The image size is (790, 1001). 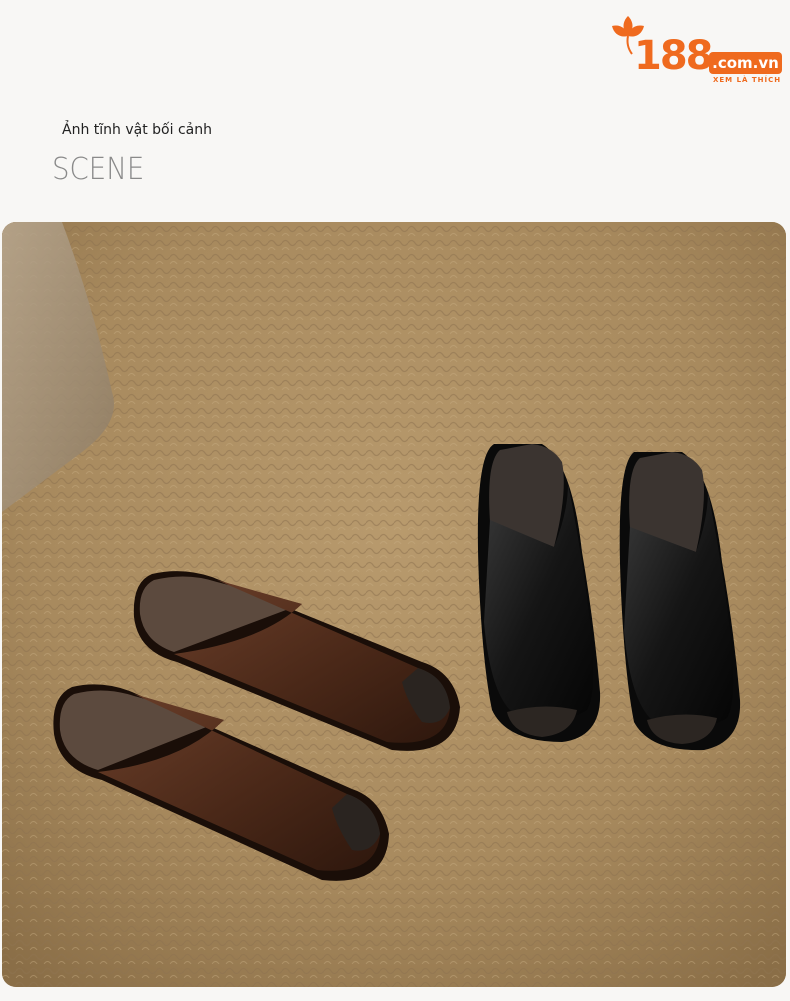 I want to click on section-caption: Ảnh tĩnh vật bối cảnh, so click(x=137, y=130).